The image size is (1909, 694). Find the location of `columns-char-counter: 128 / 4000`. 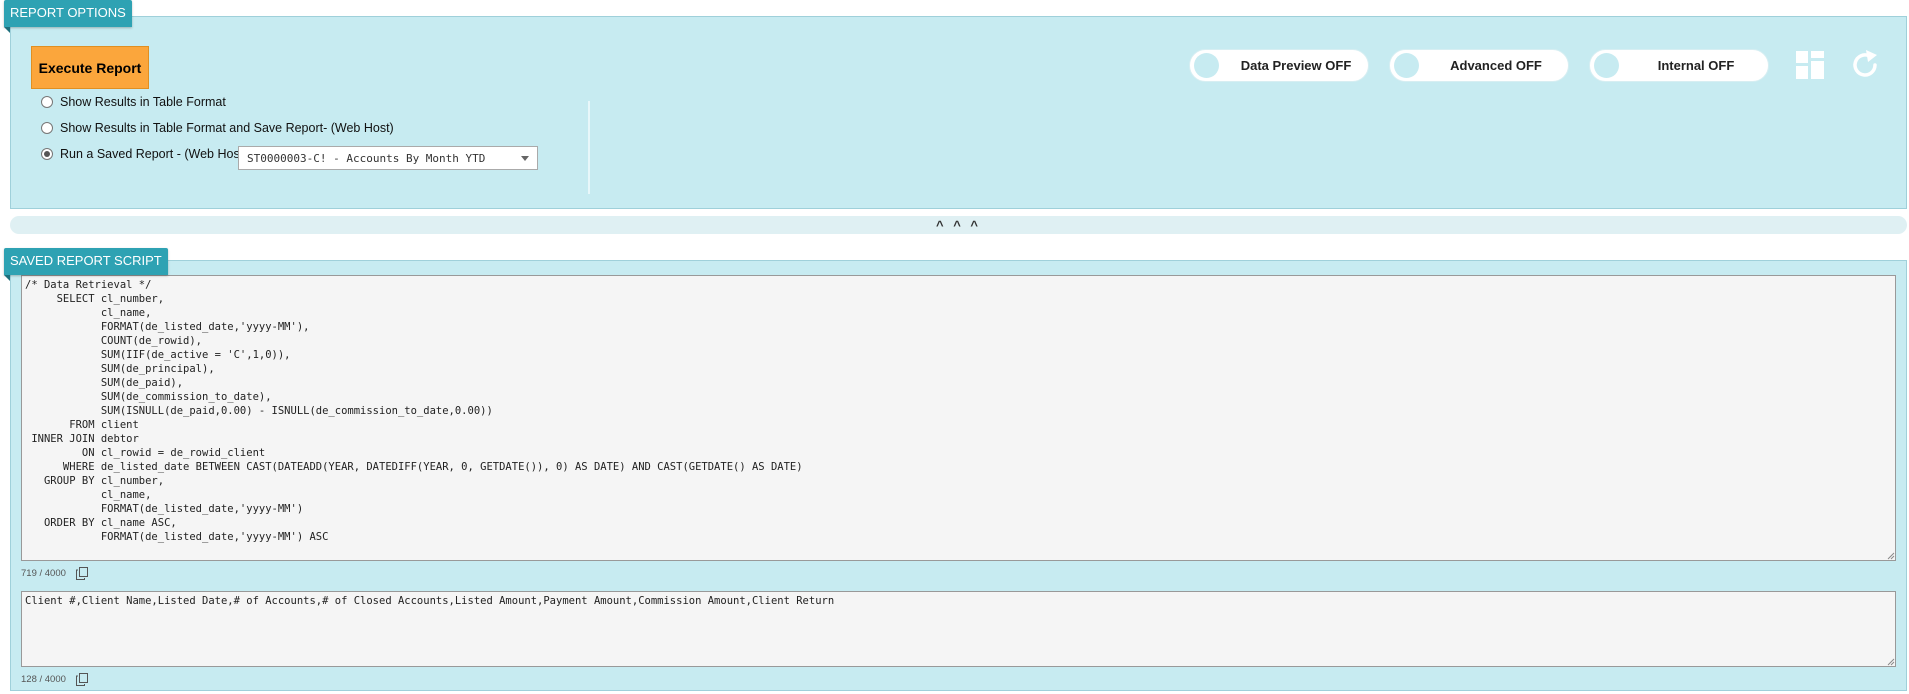

columns-char-counter: 128 / 4000 is located at coordinates (54, 679).